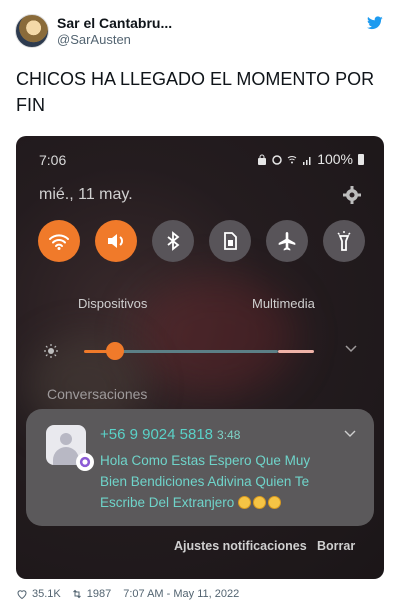  What do you see at coordinates (240, 546) in the screenshot?
I see `notification-settings-button: Ajustes notificaciones` at bounding box center [240, 546].